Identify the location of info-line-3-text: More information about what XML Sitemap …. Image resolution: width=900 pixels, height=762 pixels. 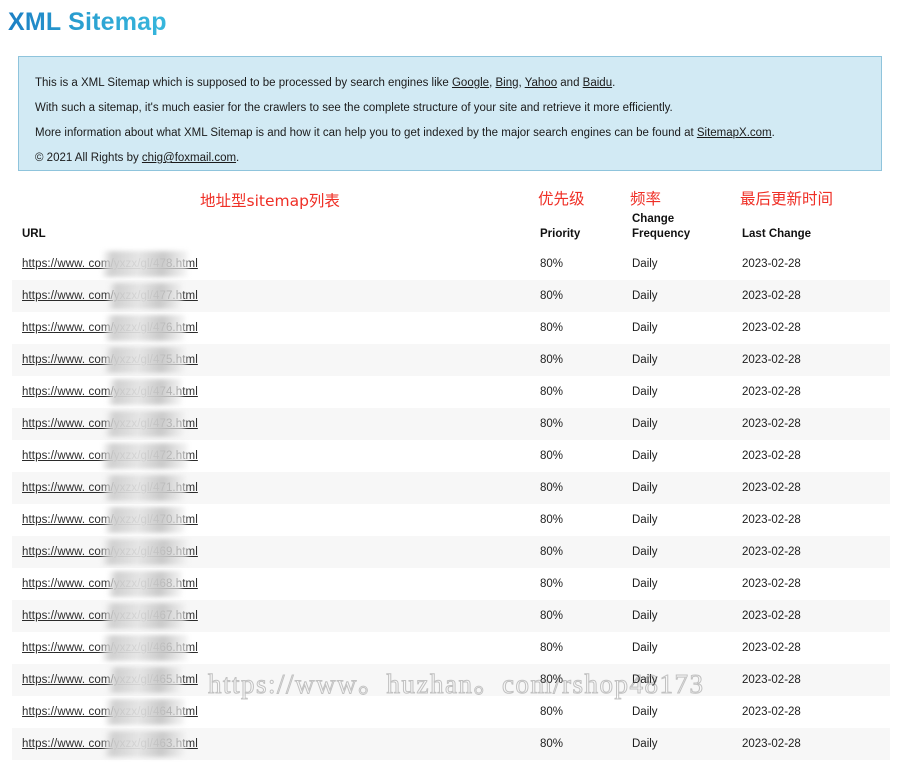
(366, 133).